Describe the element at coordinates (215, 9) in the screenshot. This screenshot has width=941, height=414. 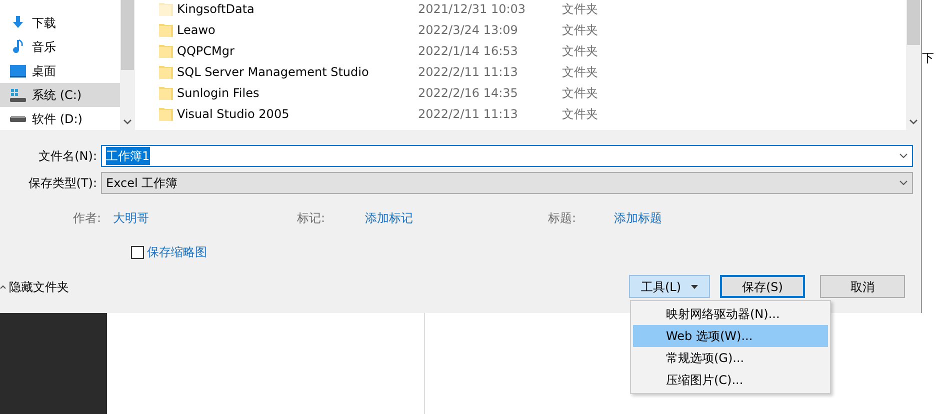
I see `file-name: KingsoftData` at that location.